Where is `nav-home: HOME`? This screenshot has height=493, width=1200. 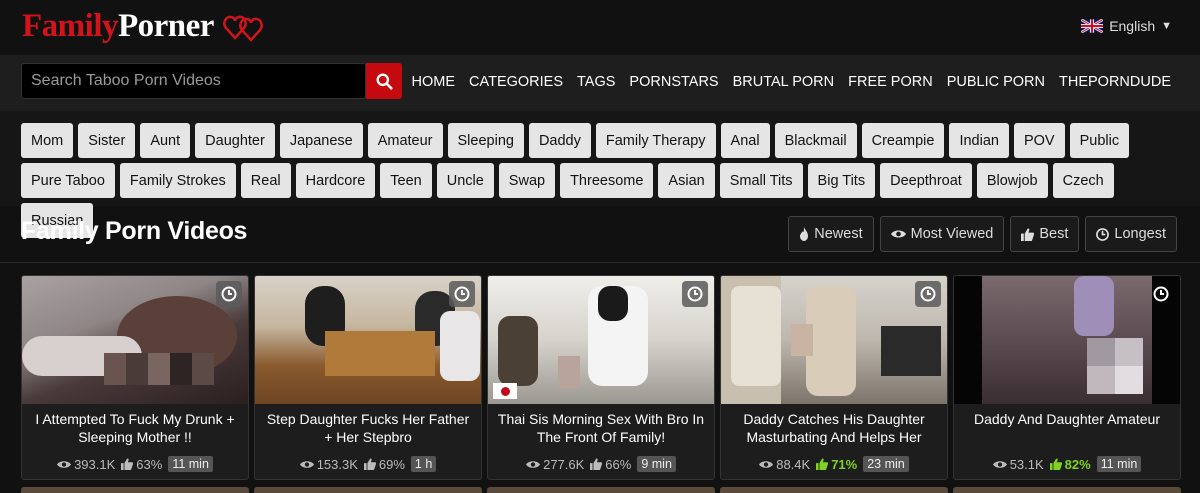
nav-home: HOME is located at coordinates (434, 82).